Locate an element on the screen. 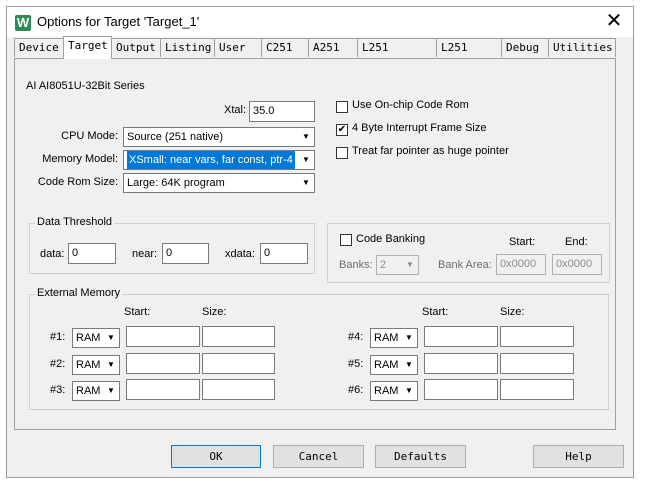 The height and width of the screenshot is (494, 648). memory-model-select: XSmall: near vars, far const, ptr-4 ▼ is located at coordinates (219, 160).